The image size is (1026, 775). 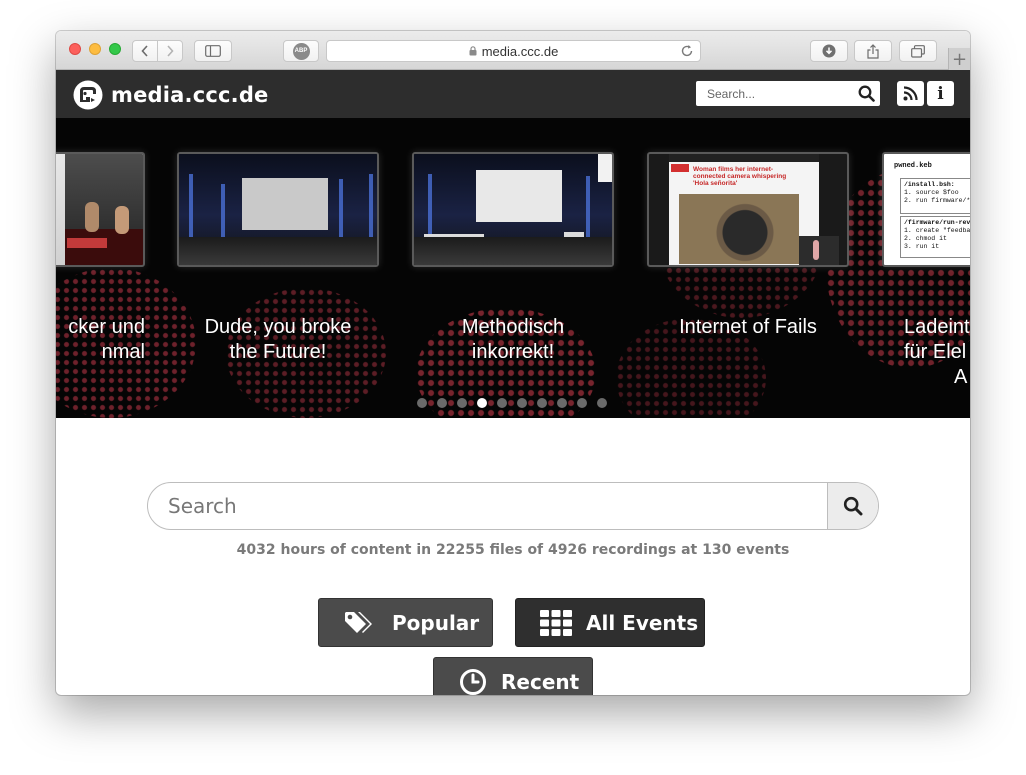 What do you see at coordinates (88, 95) in the screenshot?
I see `ccc-logo-icon` at bounding box center [88, 95].